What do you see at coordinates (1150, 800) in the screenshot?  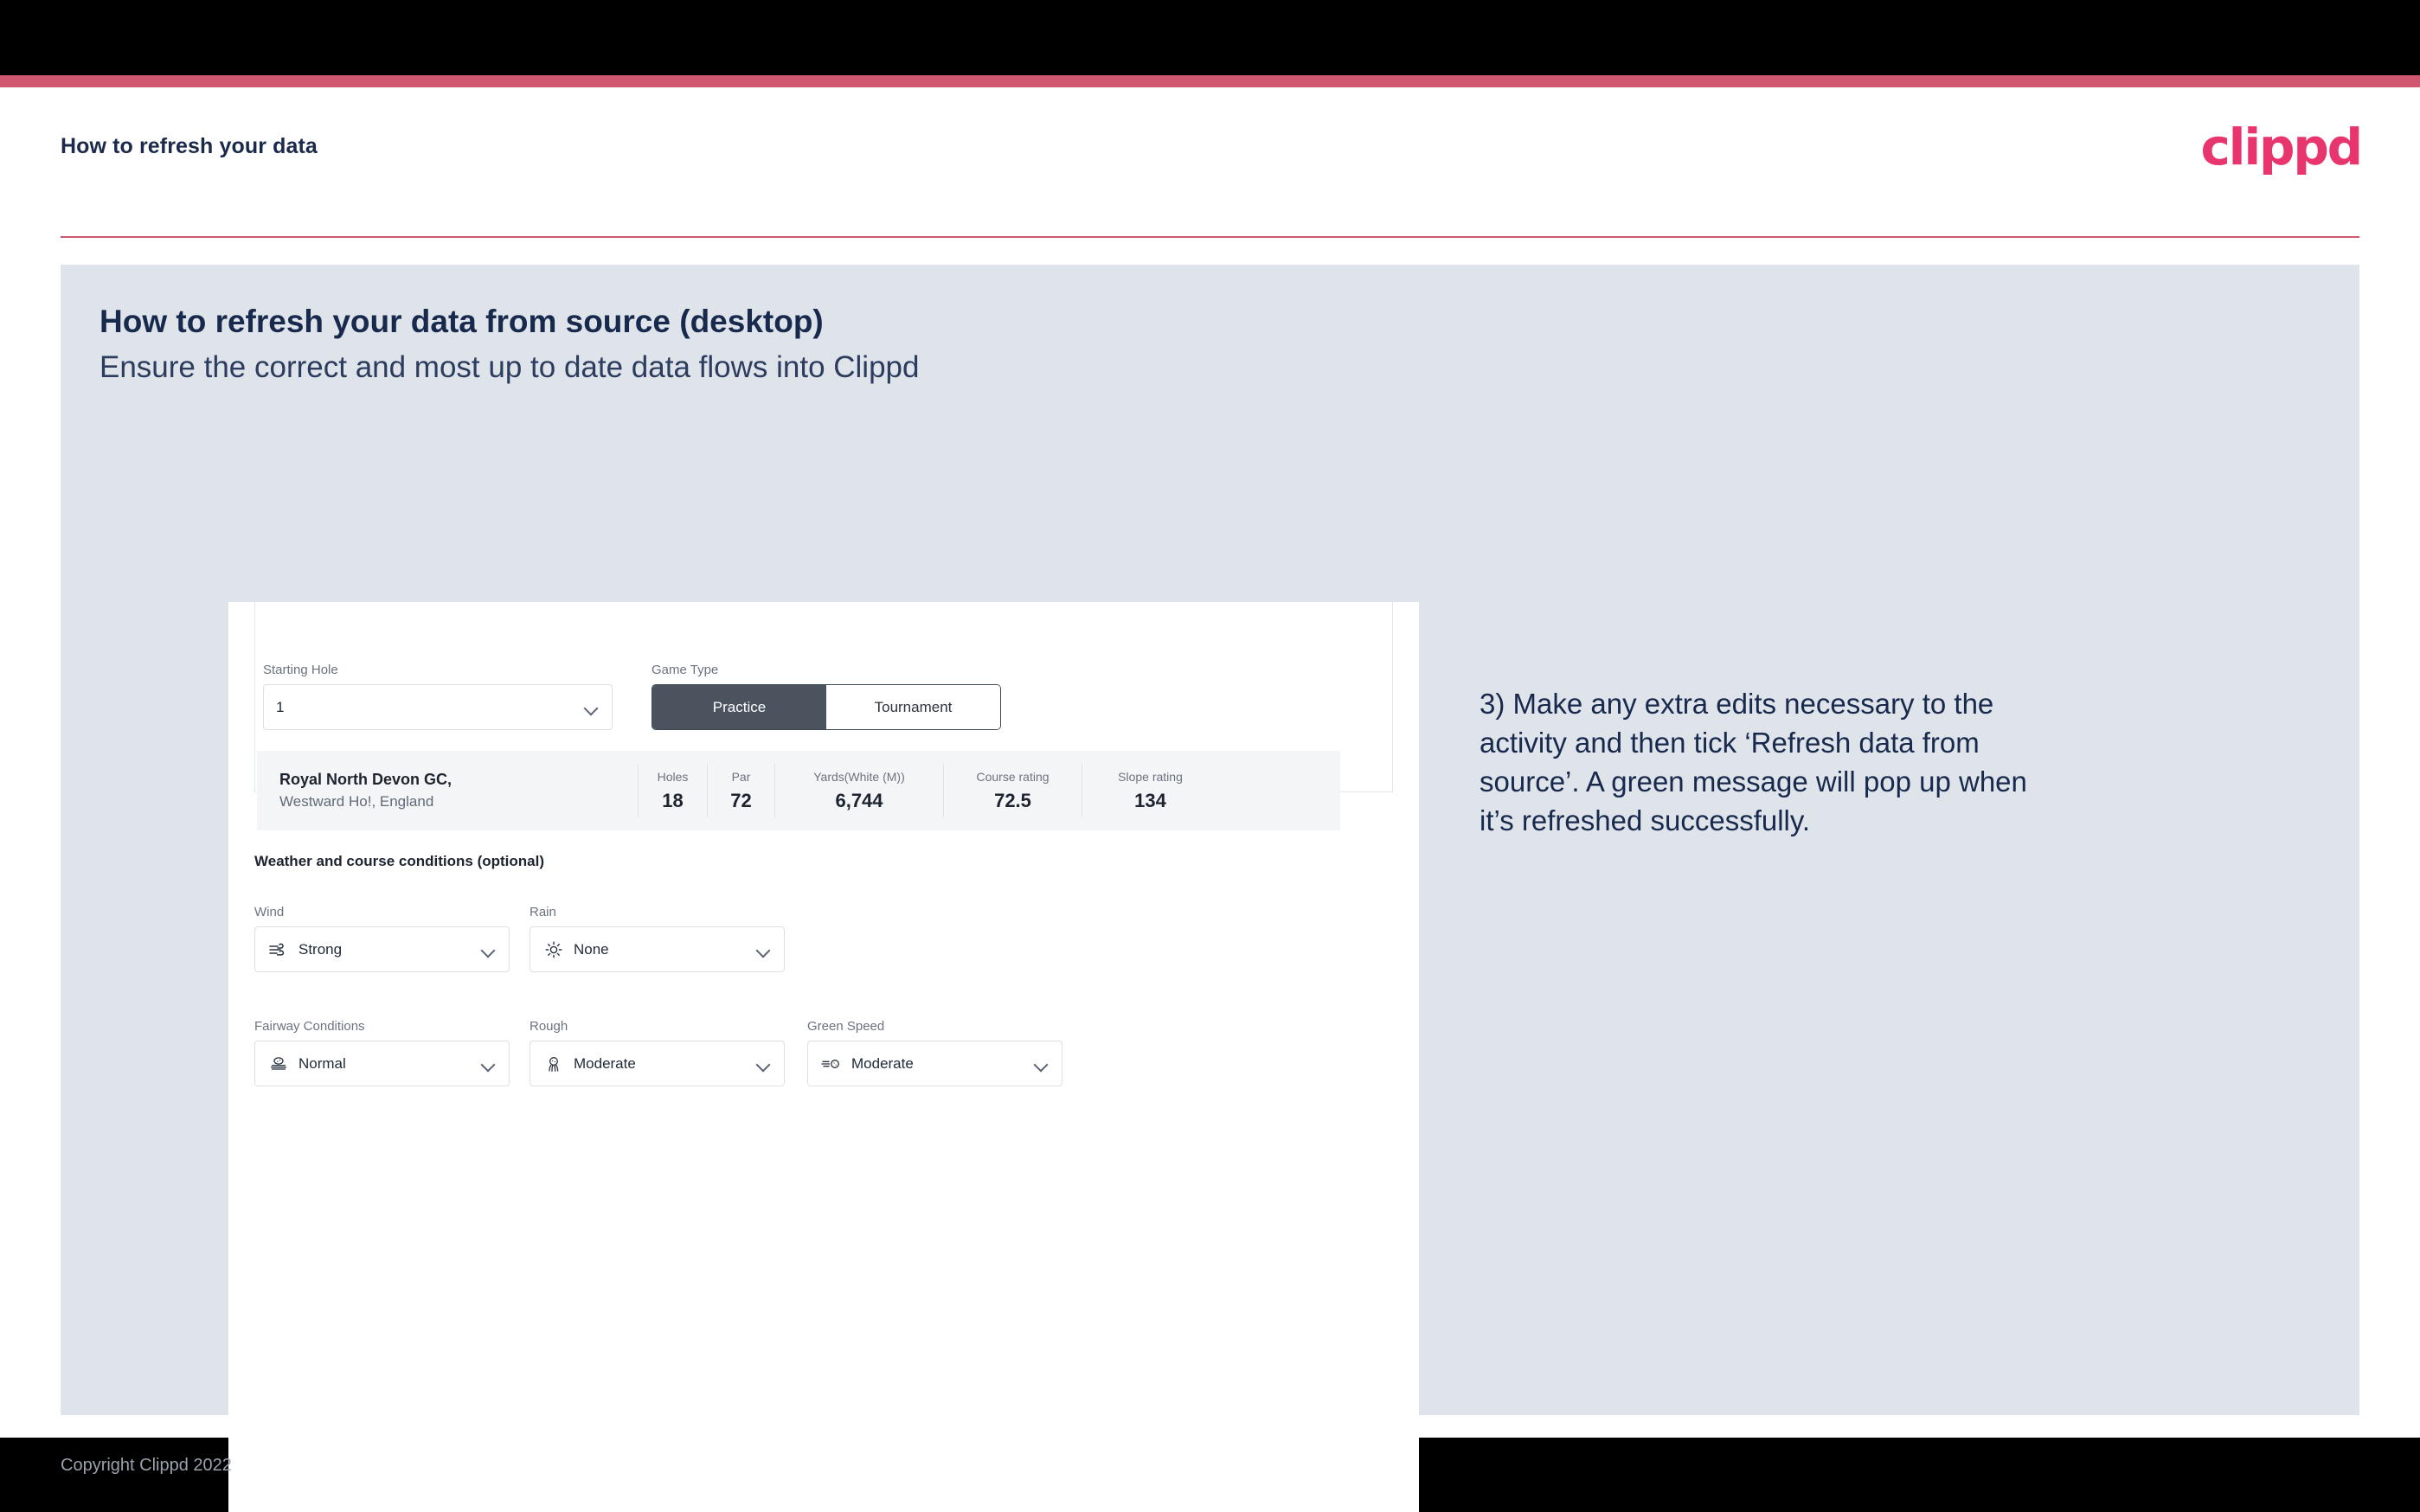 I see `stat-slope-rating-value: 134` at bounding box center [1150, 800].